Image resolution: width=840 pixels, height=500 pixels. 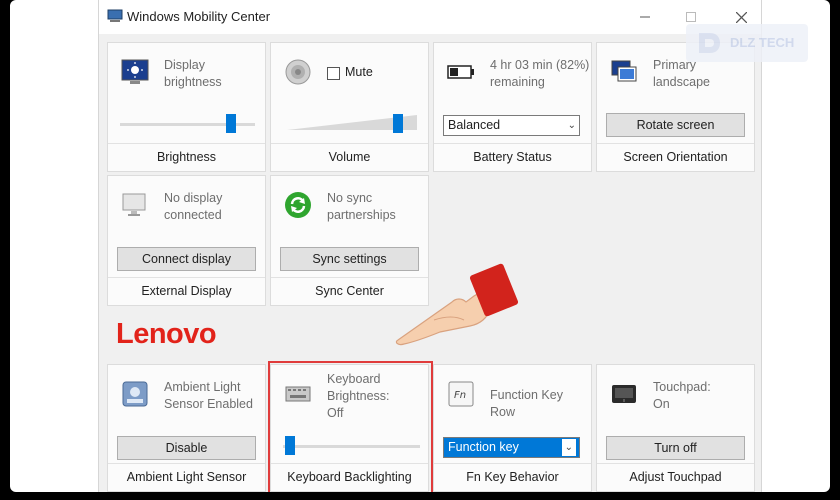 What do you see at coordinates (115, 15) in the screenshot?
I see `mobility-center-app-icon` at bounding box center [115, 15].